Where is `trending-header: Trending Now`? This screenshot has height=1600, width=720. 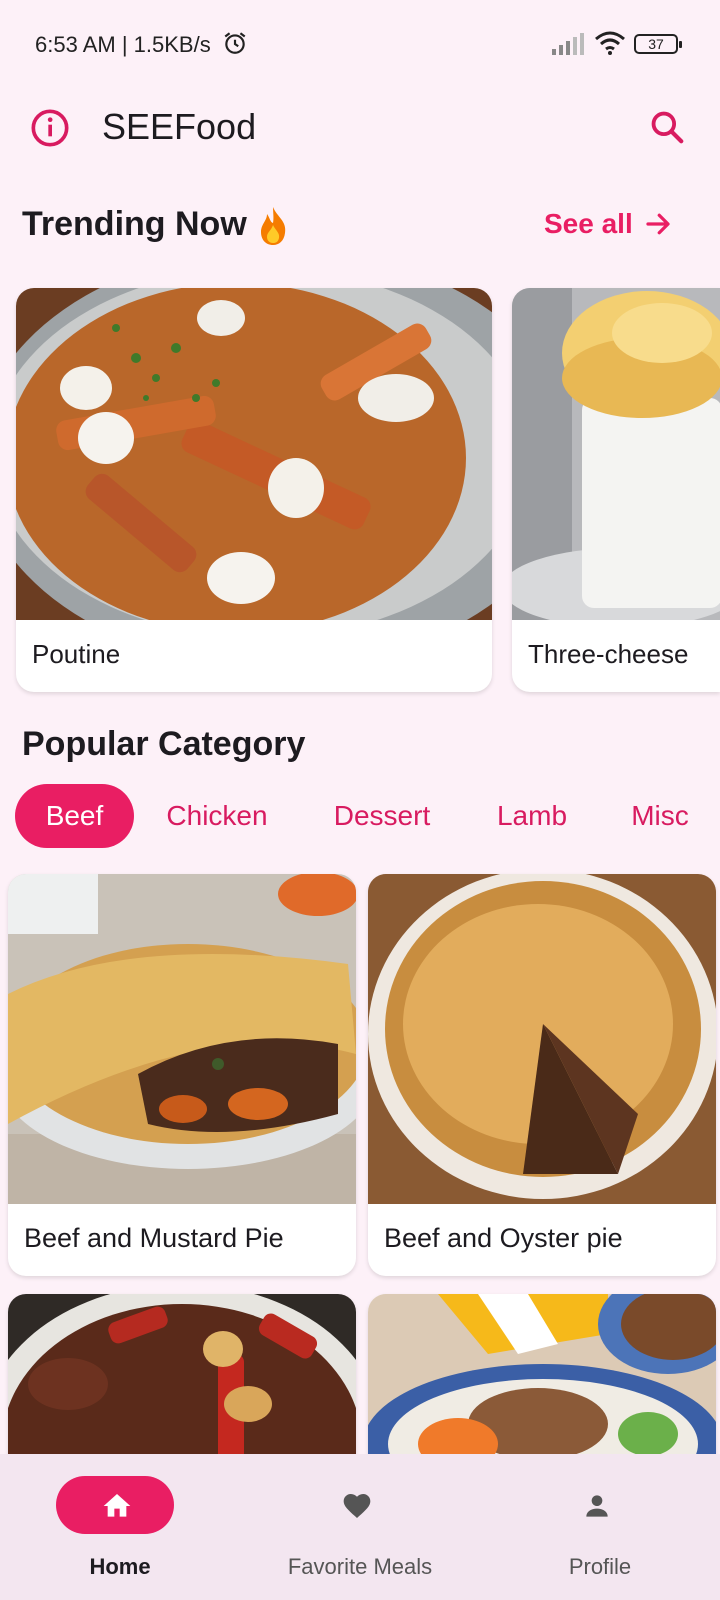 trending-header: Trending Now is located at coordinates (156, 226).